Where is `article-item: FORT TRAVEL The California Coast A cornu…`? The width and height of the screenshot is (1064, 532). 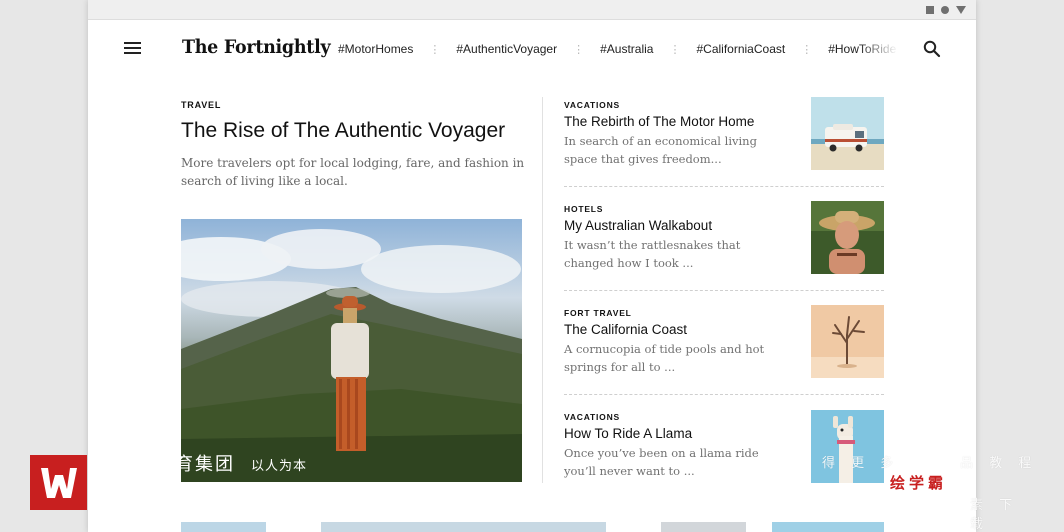 article-item: FORT TRAVEL The California Coast A cornu… is located at coordinates (724, 352).